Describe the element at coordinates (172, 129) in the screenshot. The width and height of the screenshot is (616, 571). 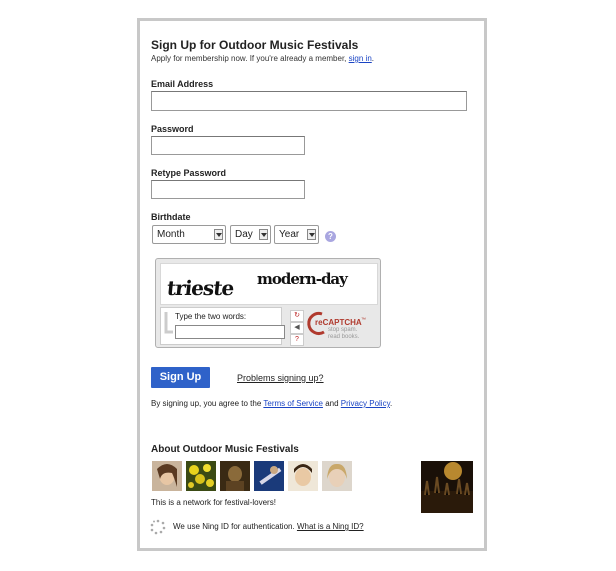
I see `password-label: Password` at that location.